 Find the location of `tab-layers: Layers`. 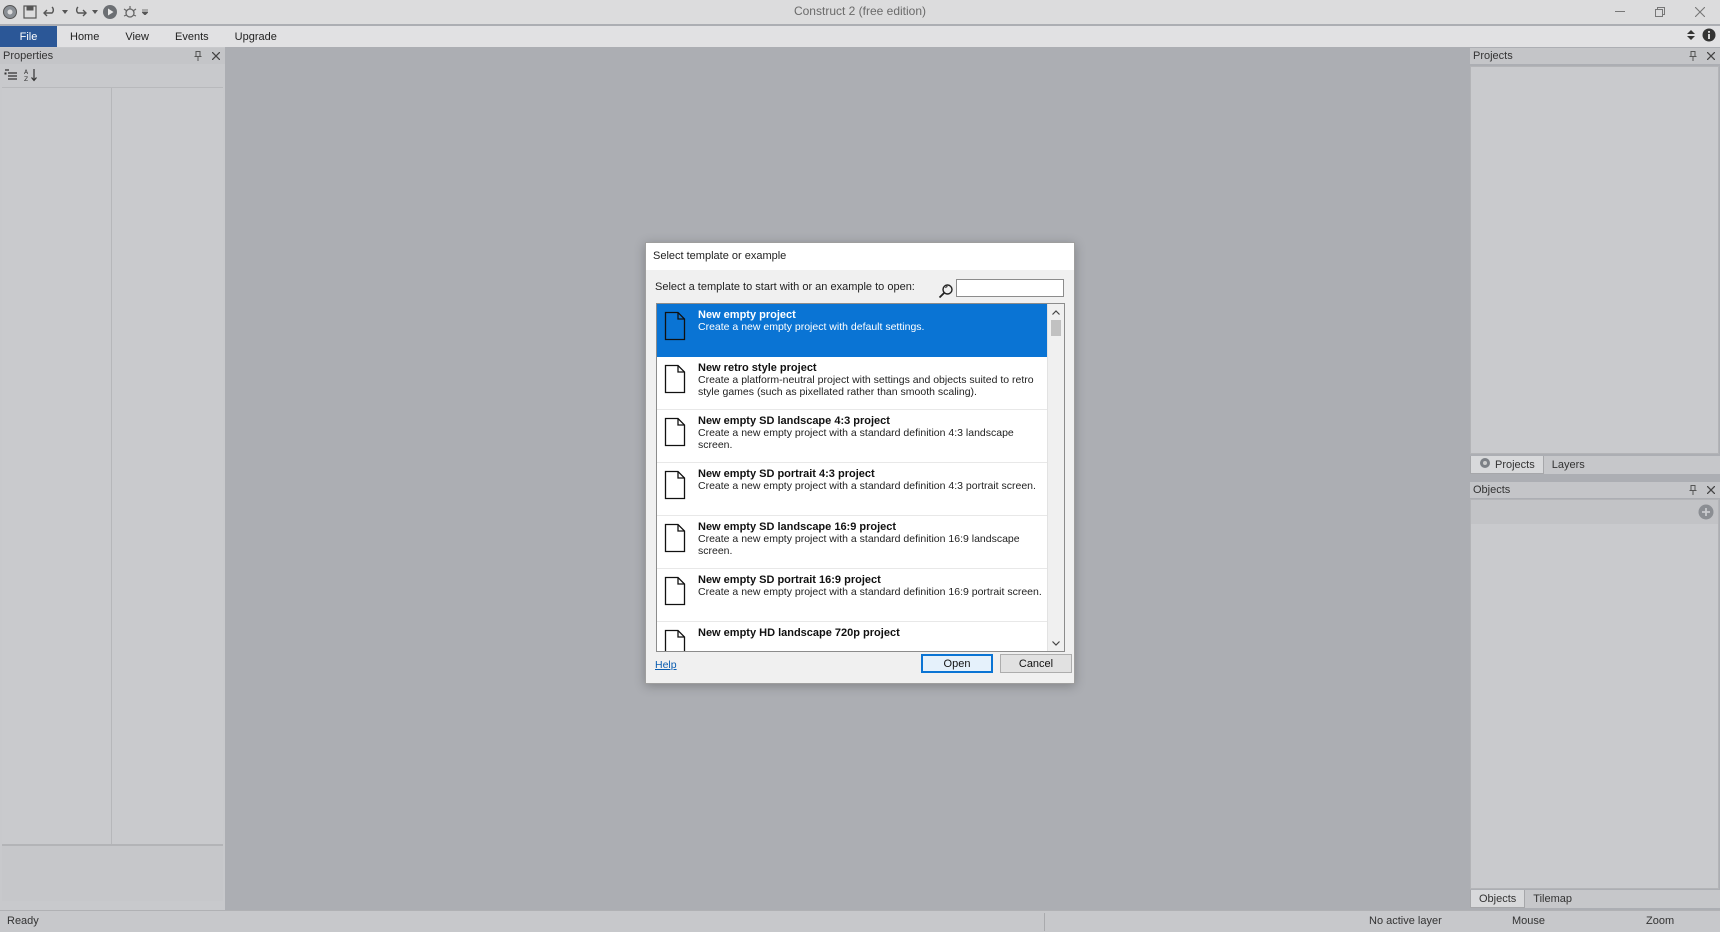

tab-layers: Layers is located at coordinates (1568, 465).